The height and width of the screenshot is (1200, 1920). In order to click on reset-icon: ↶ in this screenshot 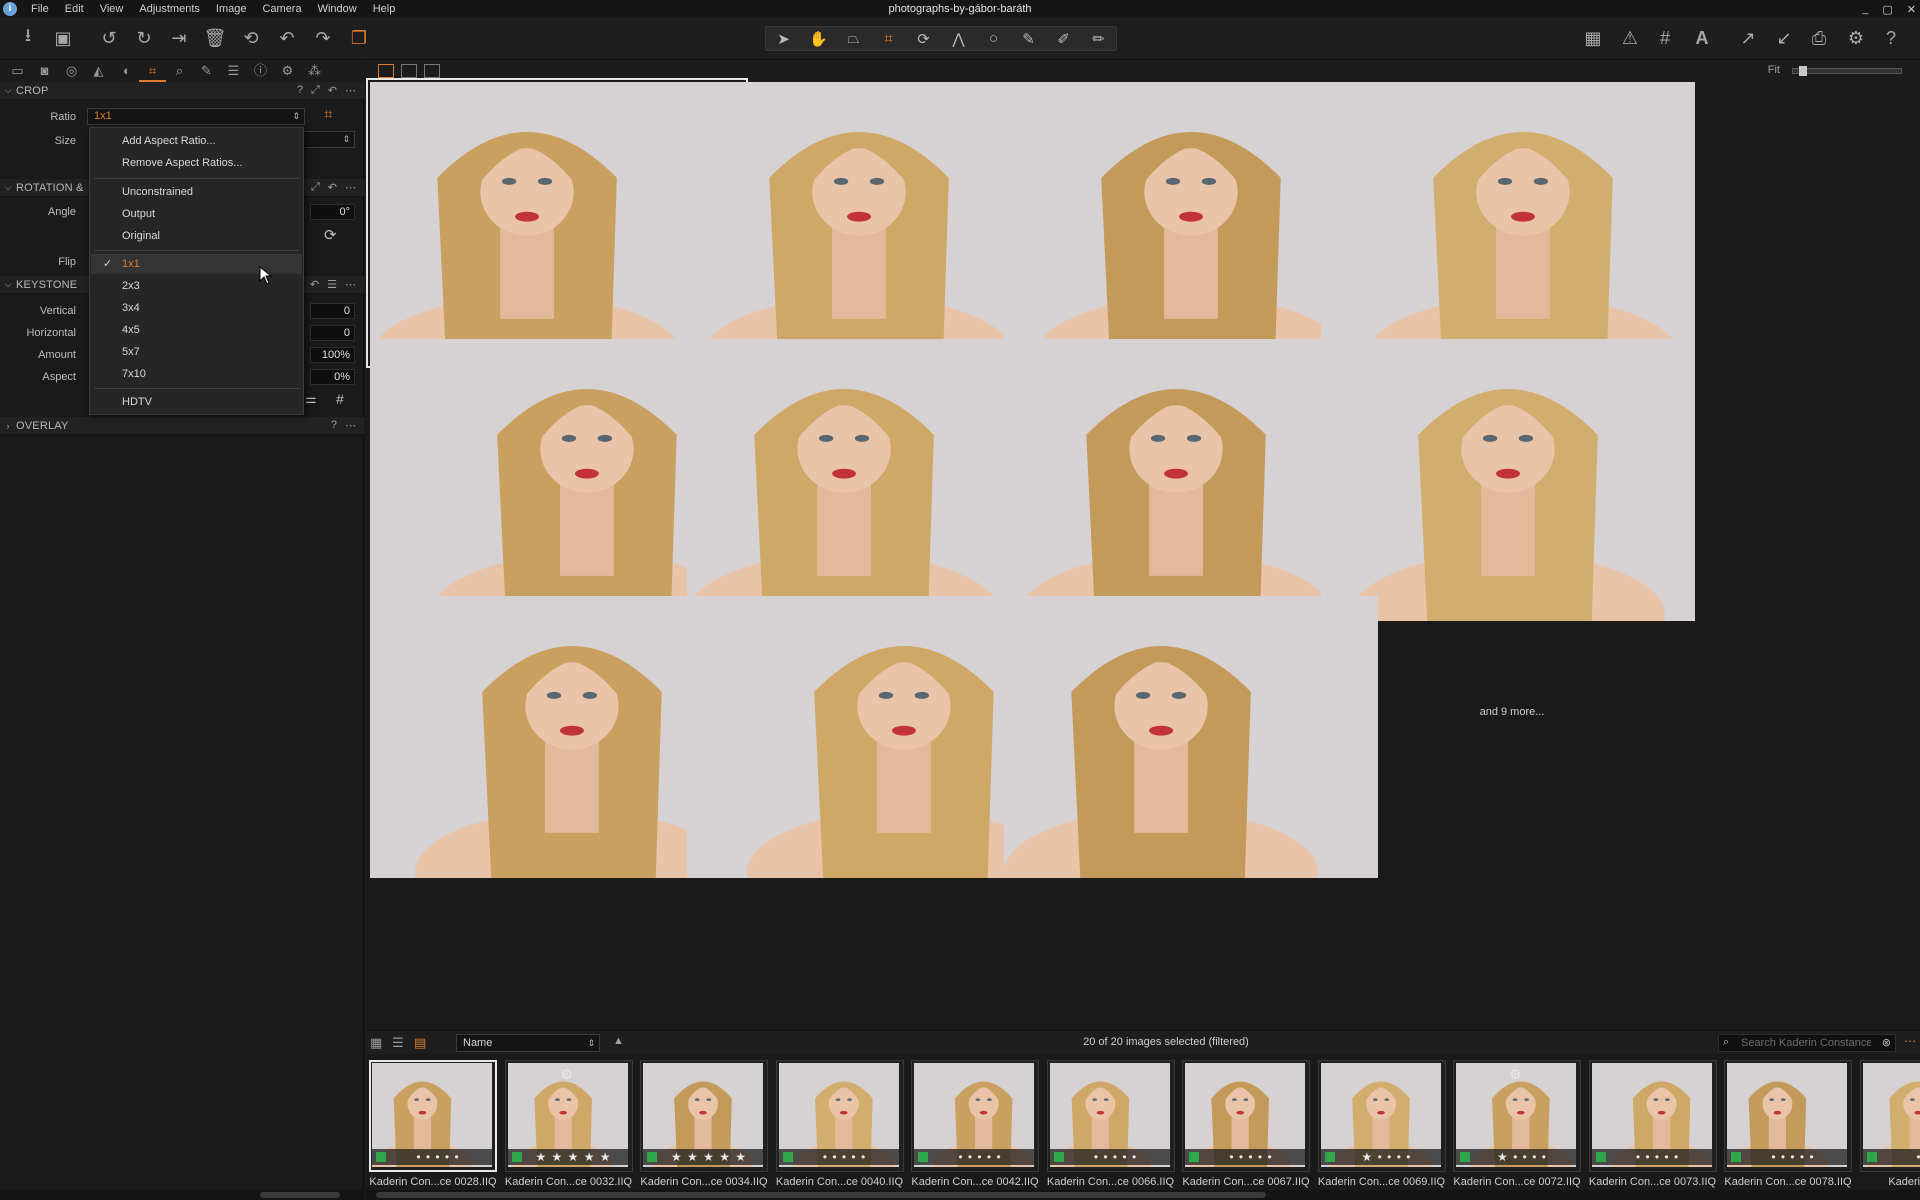, I will do `click(332, 90)`.